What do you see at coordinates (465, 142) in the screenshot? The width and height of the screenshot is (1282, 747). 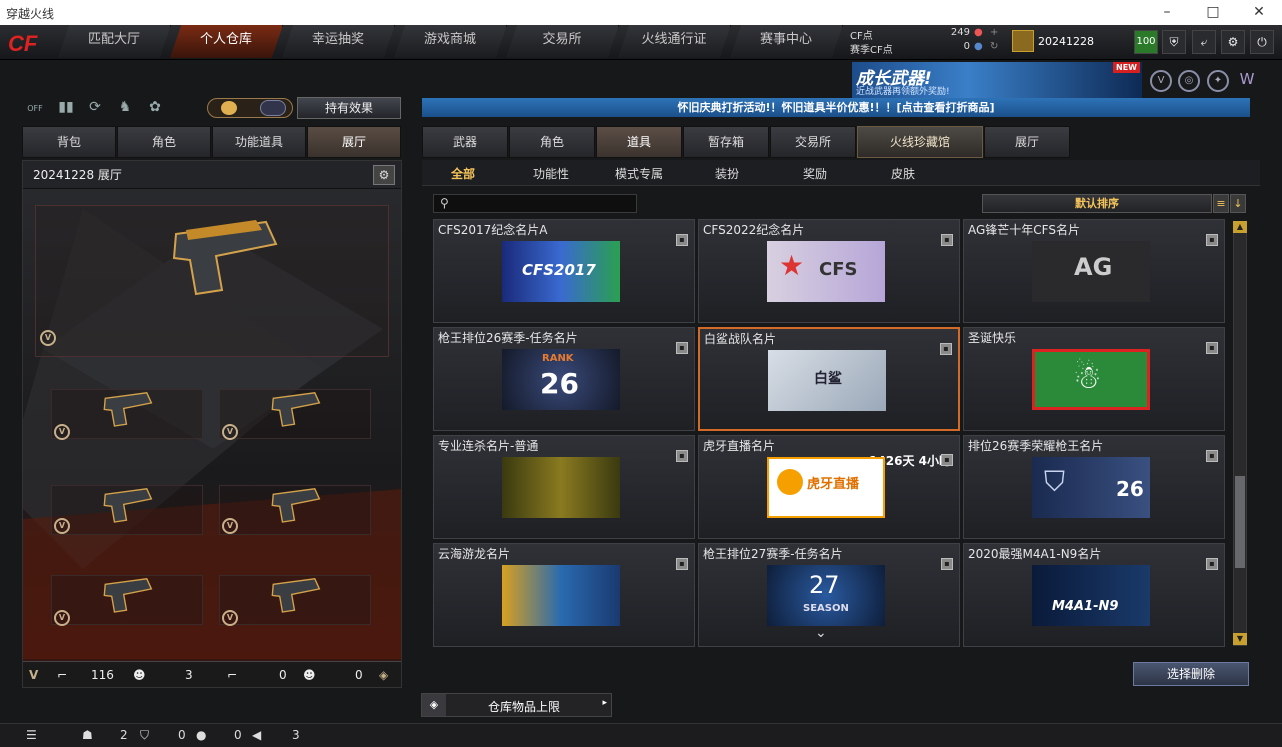 I see `tab-weapons: 武器` at bounding box center [465, 142].